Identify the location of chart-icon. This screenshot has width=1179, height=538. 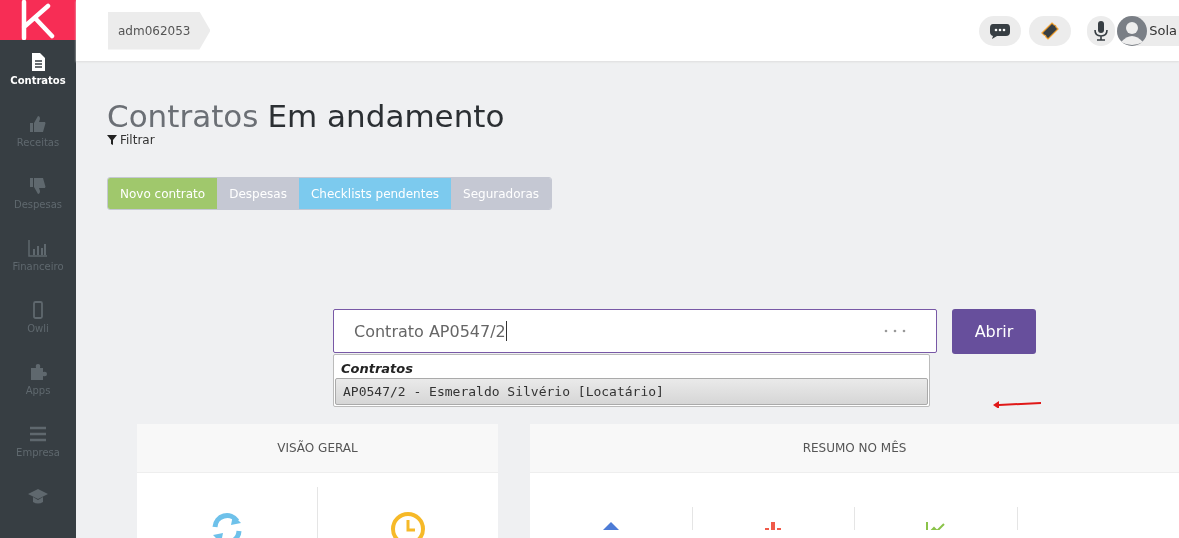
(38, 248).